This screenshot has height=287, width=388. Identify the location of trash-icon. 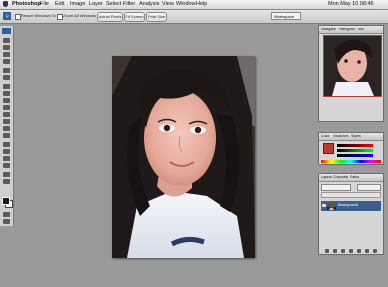
(375, 251).